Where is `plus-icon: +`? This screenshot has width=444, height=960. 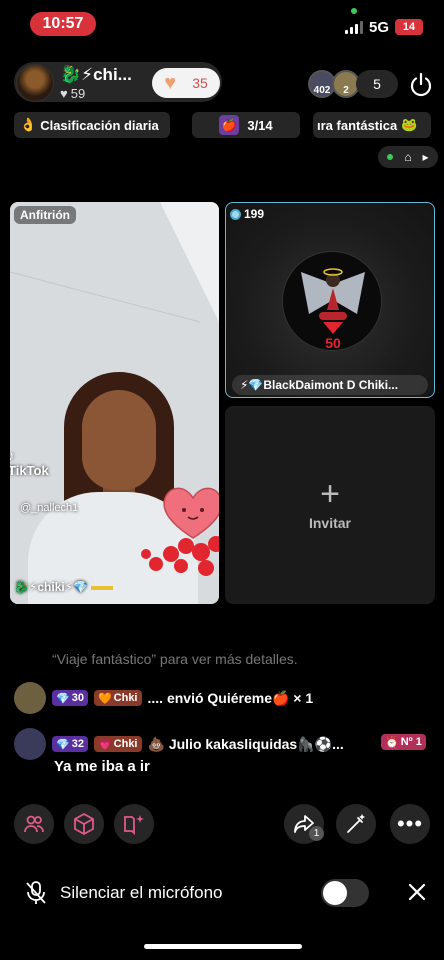
plus-icon: + is located at coordinates (330, 494).